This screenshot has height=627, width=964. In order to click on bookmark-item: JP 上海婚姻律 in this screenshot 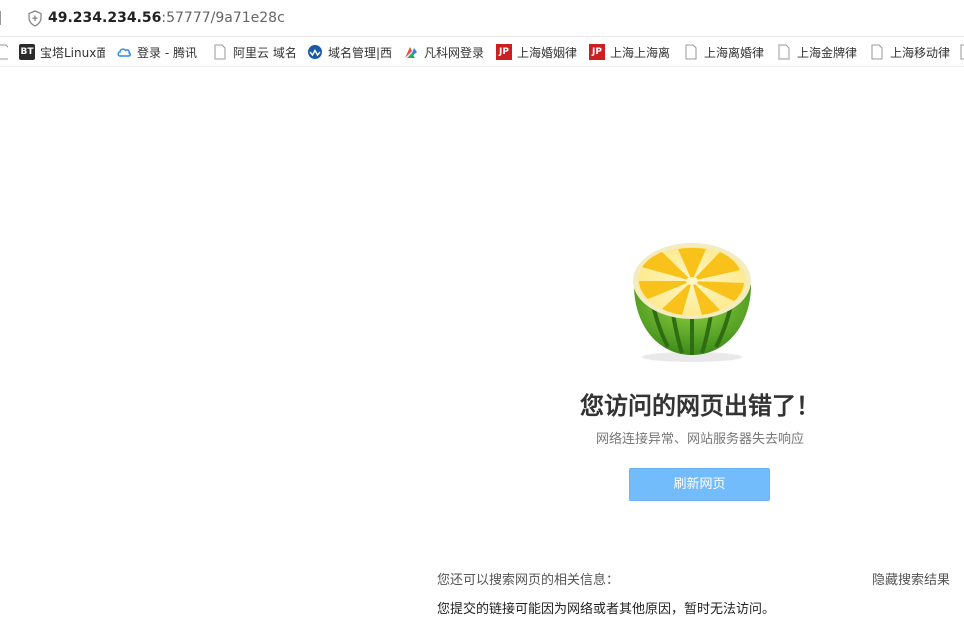, I will do `click(537, 52)`.